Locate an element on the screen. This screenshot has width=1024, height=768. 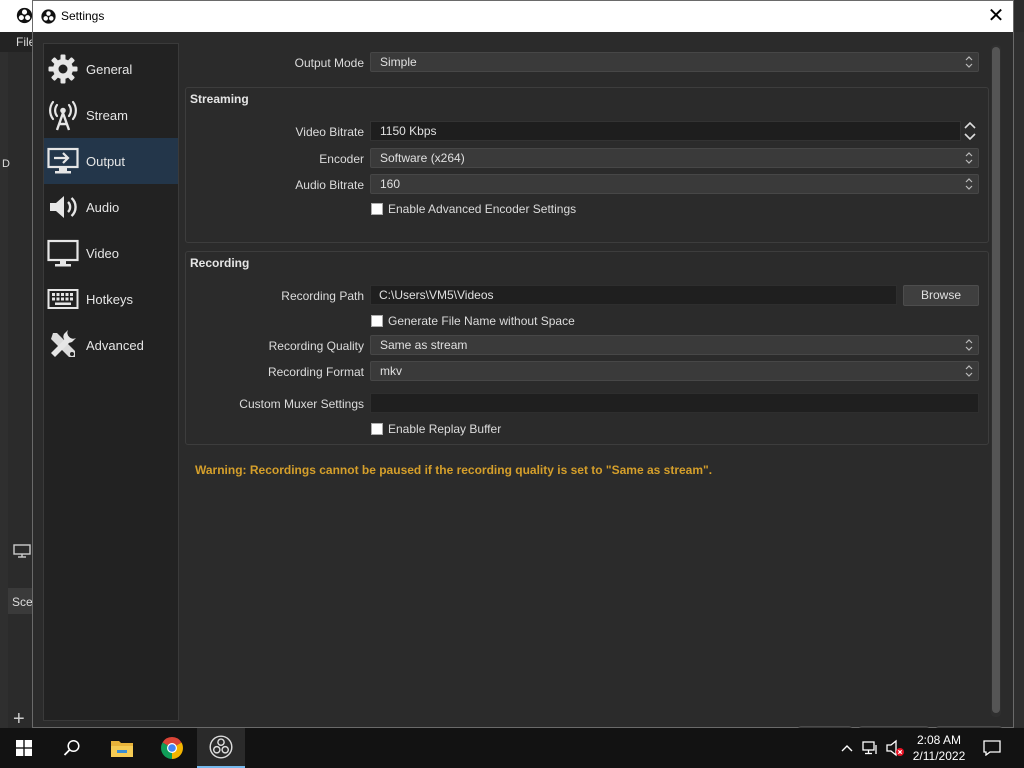
recording-quality-select: Same as stream is located at coordinates (674, 345).